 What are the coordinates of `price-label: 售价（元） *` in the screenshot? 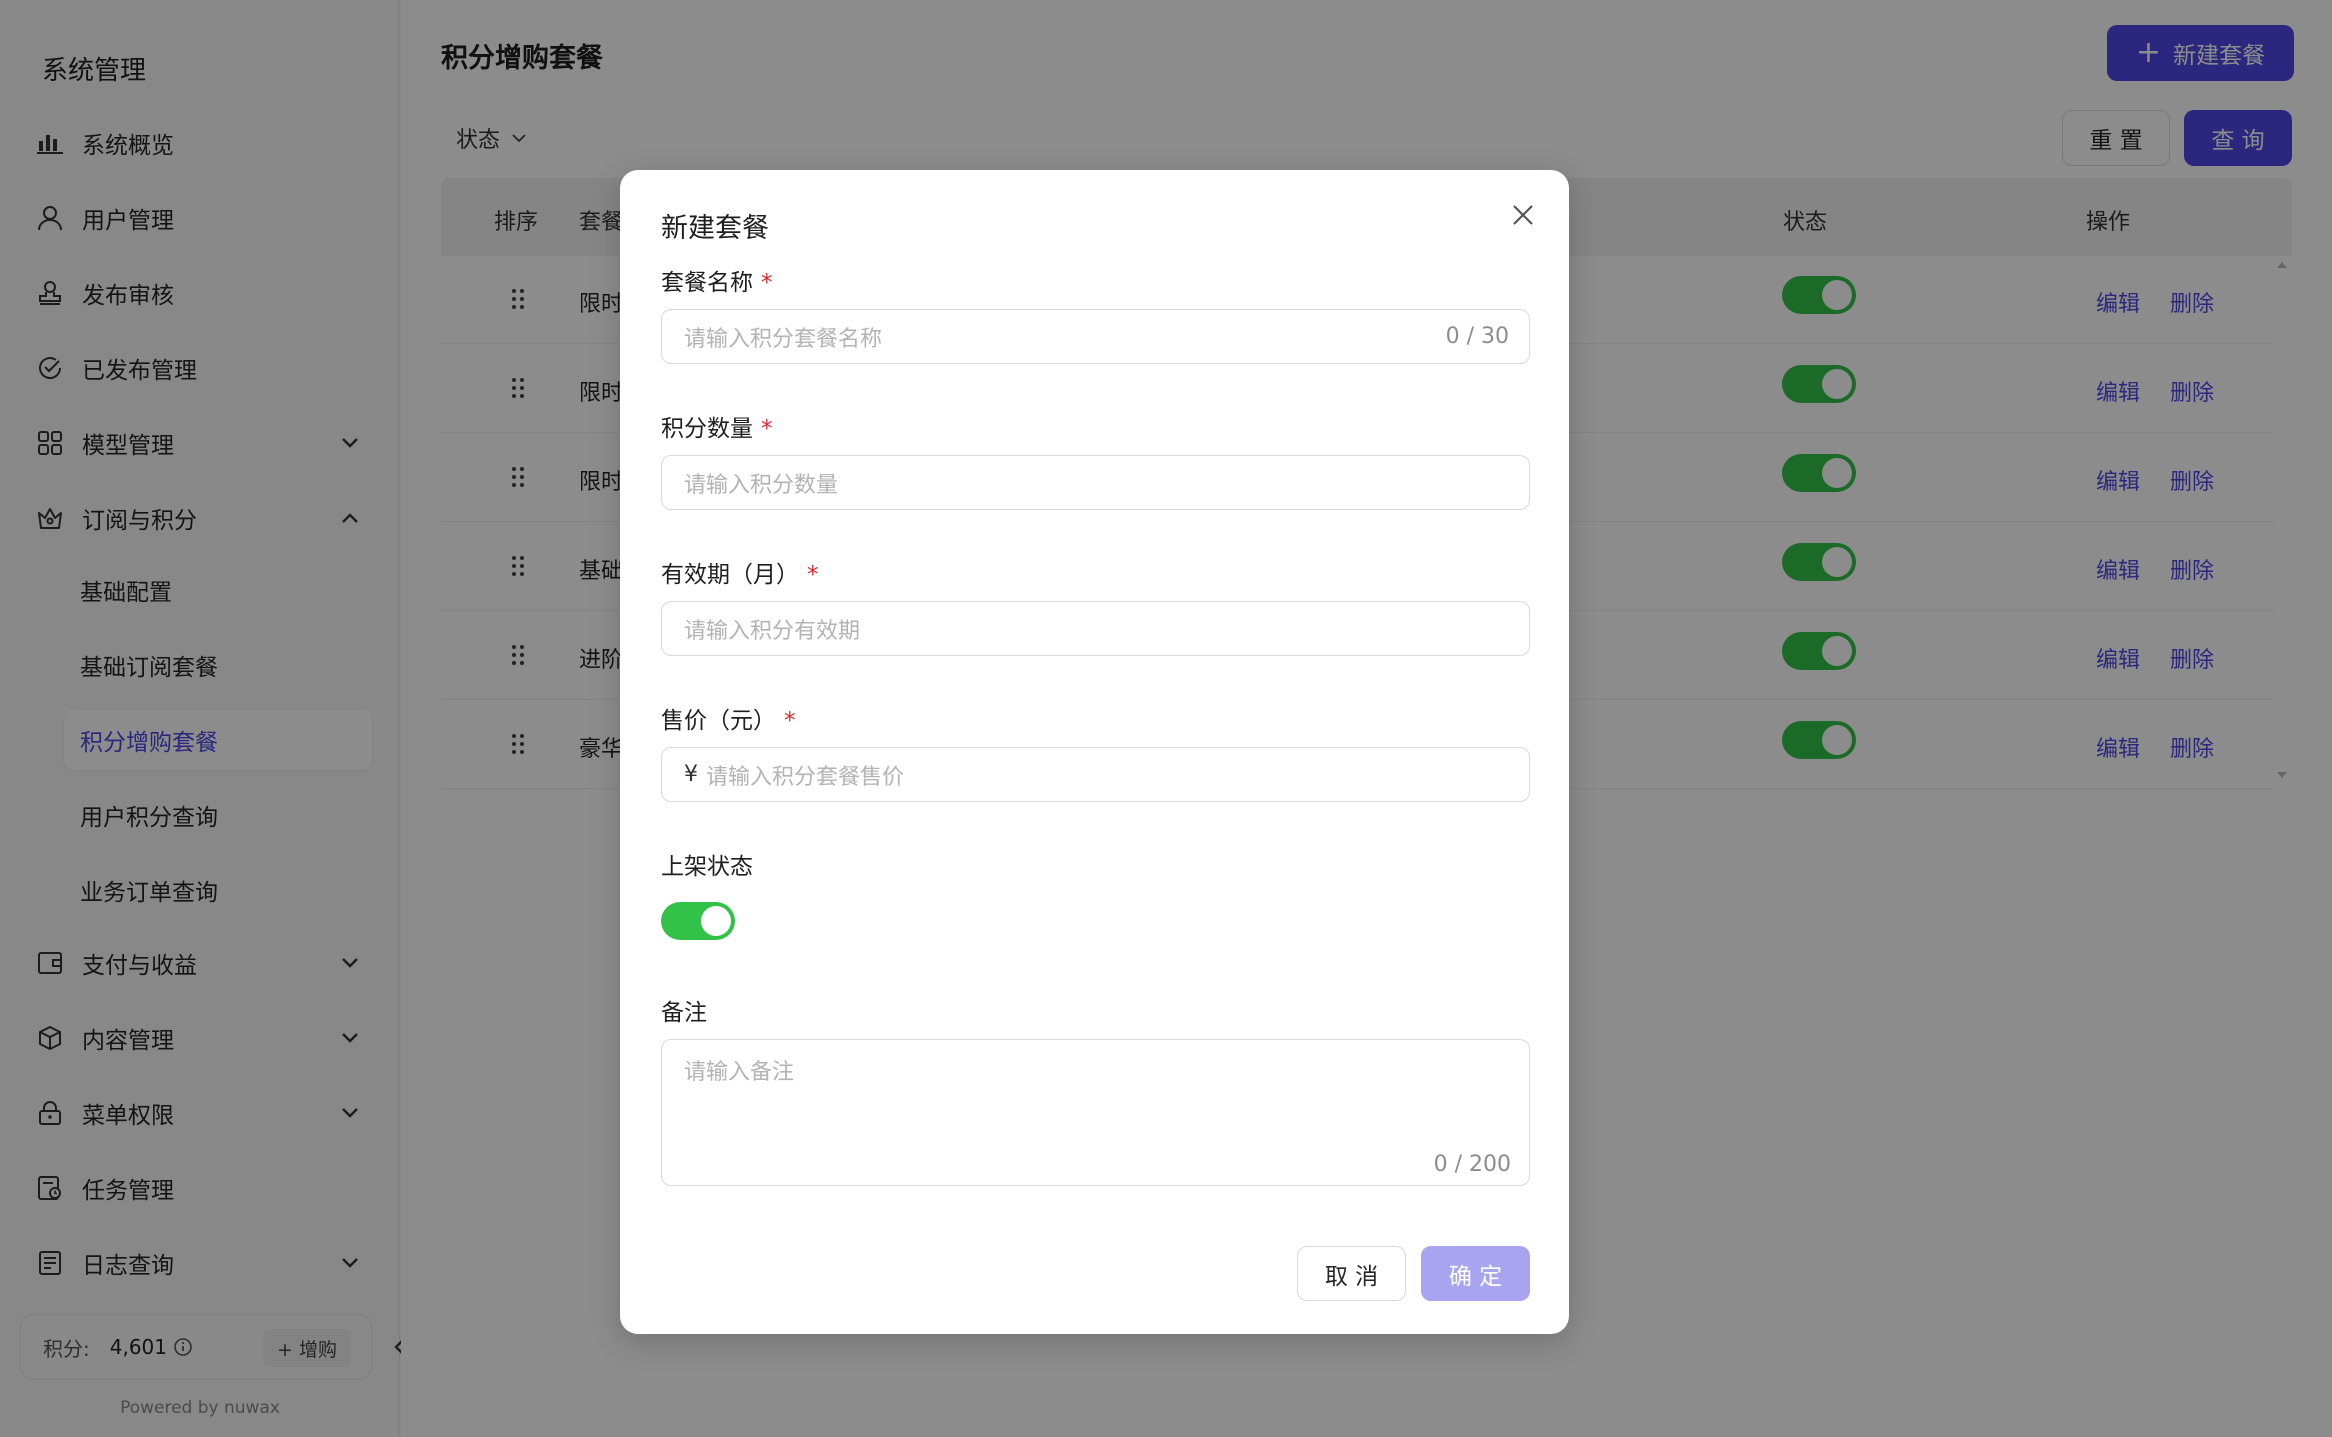 It's located at (728, 718).